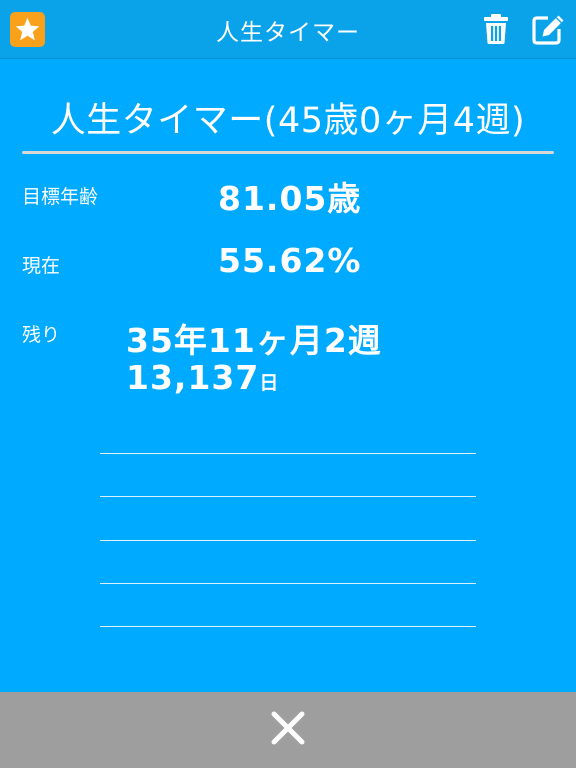  I want to click on timer-title: 人生タイマー(45歳0ヶ月4週), so click(288, 121).